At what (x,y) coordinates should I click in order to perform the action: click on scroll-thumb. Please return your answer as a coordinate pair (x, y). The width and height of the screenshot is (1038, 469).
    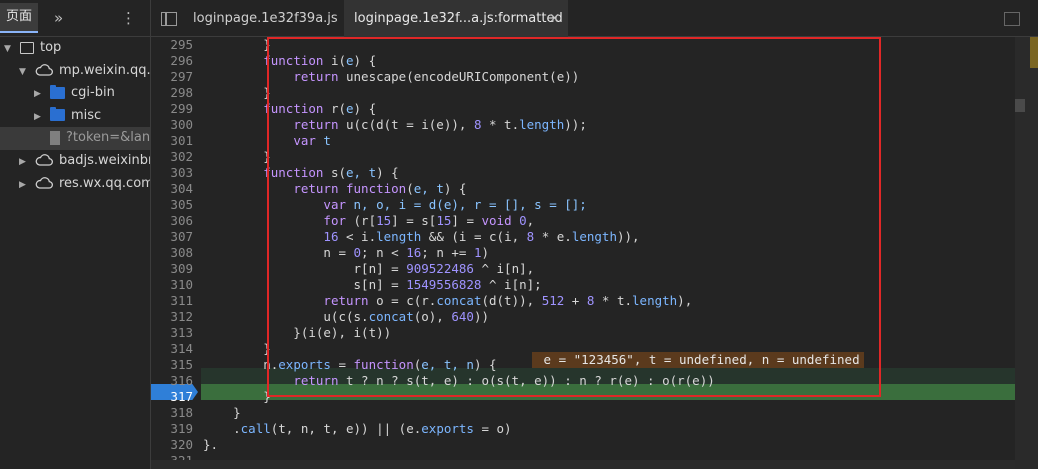
    Looking at the image, I should click on (1020, 105).